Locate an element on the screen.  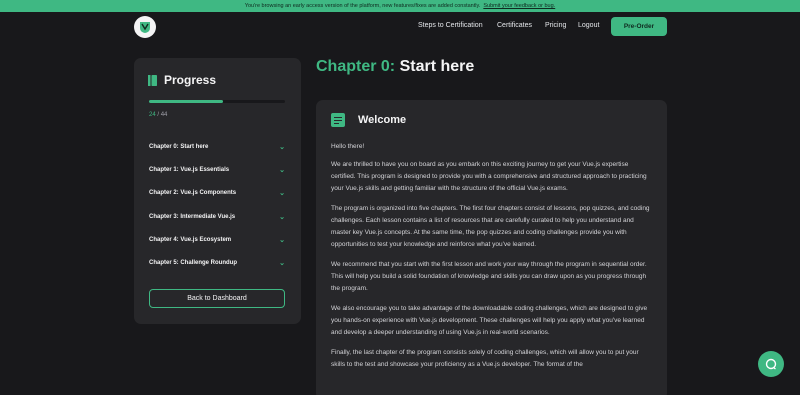
progress-heading: Progress is located at coordinates (182, 80).